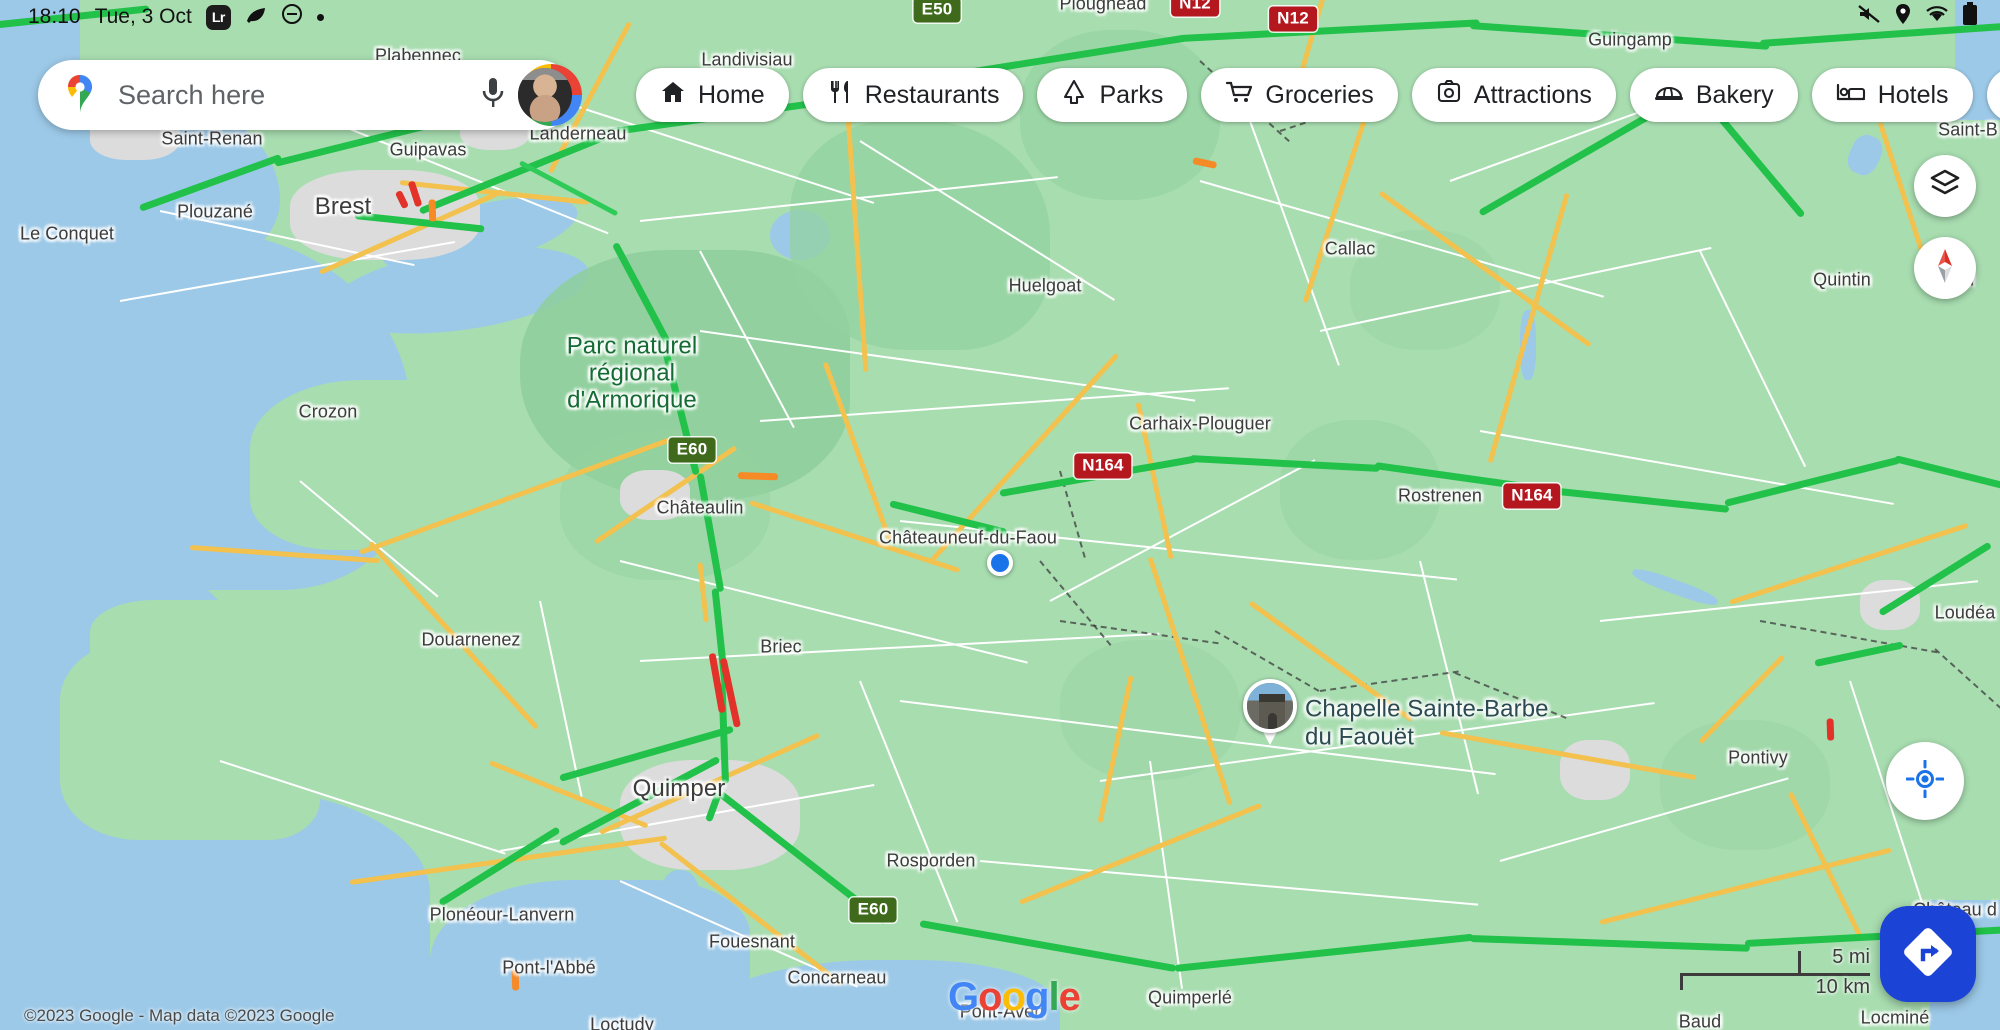 This screenshot has width=2000, height=1030. I want to click on bakery-icon, so click(1669, 95).